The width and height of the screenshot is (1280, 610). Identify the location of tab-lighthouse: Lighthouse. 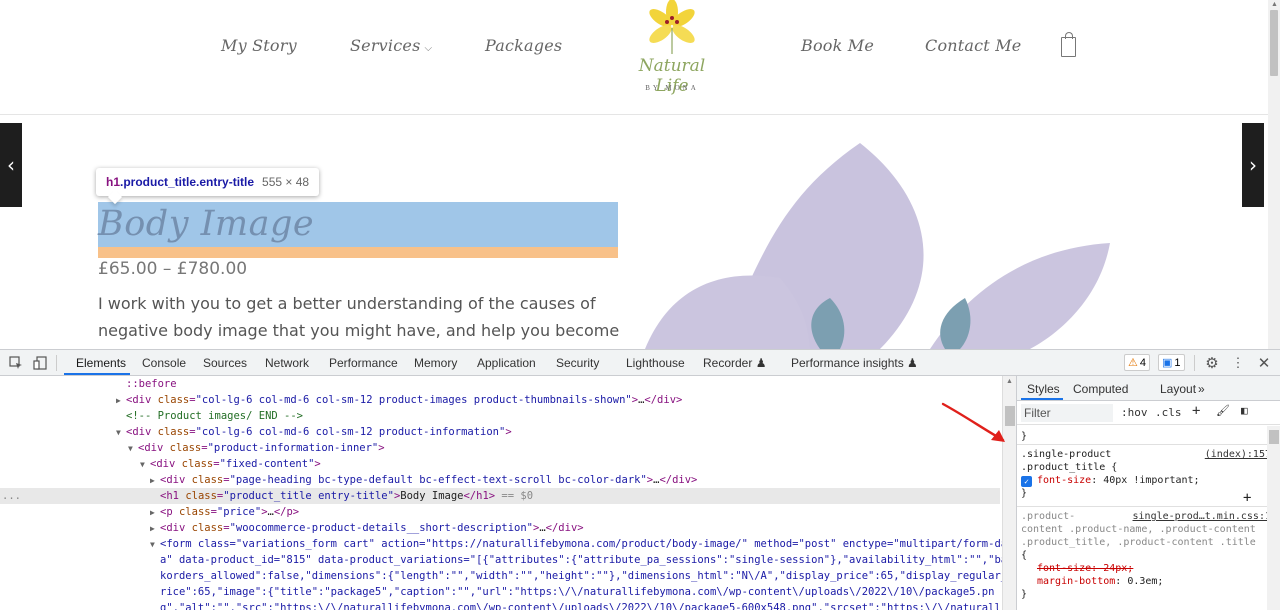
(655, 363).